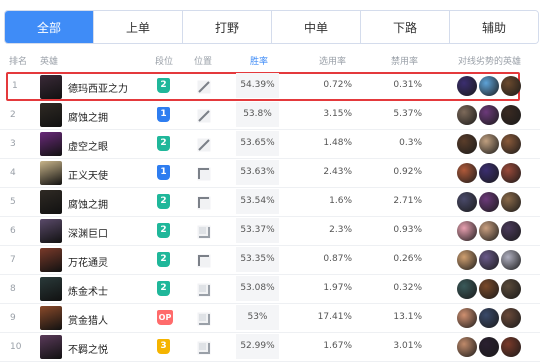 The height and width of the screenshot is (364, 540). Describe the element at coordinates (163, 85) in the screenshot. I see `tier-badge: 2` at that location.